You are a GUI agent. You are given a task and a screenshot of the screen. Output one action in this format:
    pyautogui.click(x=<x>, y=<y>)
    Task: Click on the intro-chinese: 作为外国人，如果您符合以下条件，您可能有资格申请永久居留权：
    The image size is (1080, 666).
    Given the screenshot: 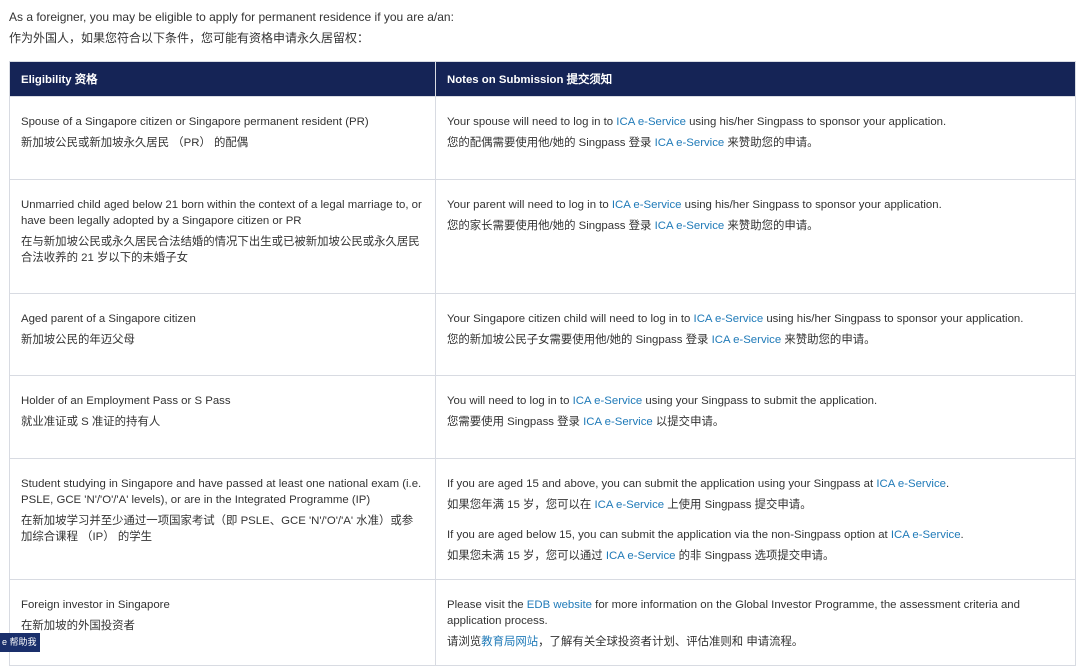 What is the action you would take?
    pyautogui.click(x=189, y=38)
    